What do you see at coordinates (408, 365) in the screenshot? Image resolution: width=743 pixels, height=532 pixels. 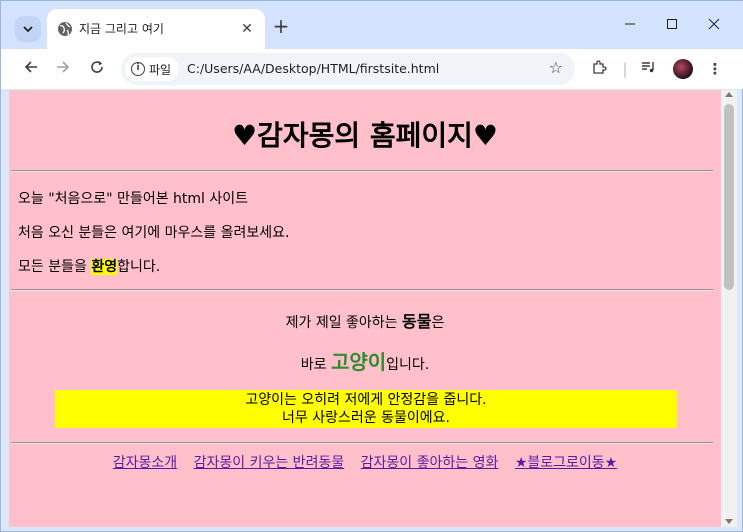 I see `cat-suffix: 입니다.` at bounding box center [408, 365].